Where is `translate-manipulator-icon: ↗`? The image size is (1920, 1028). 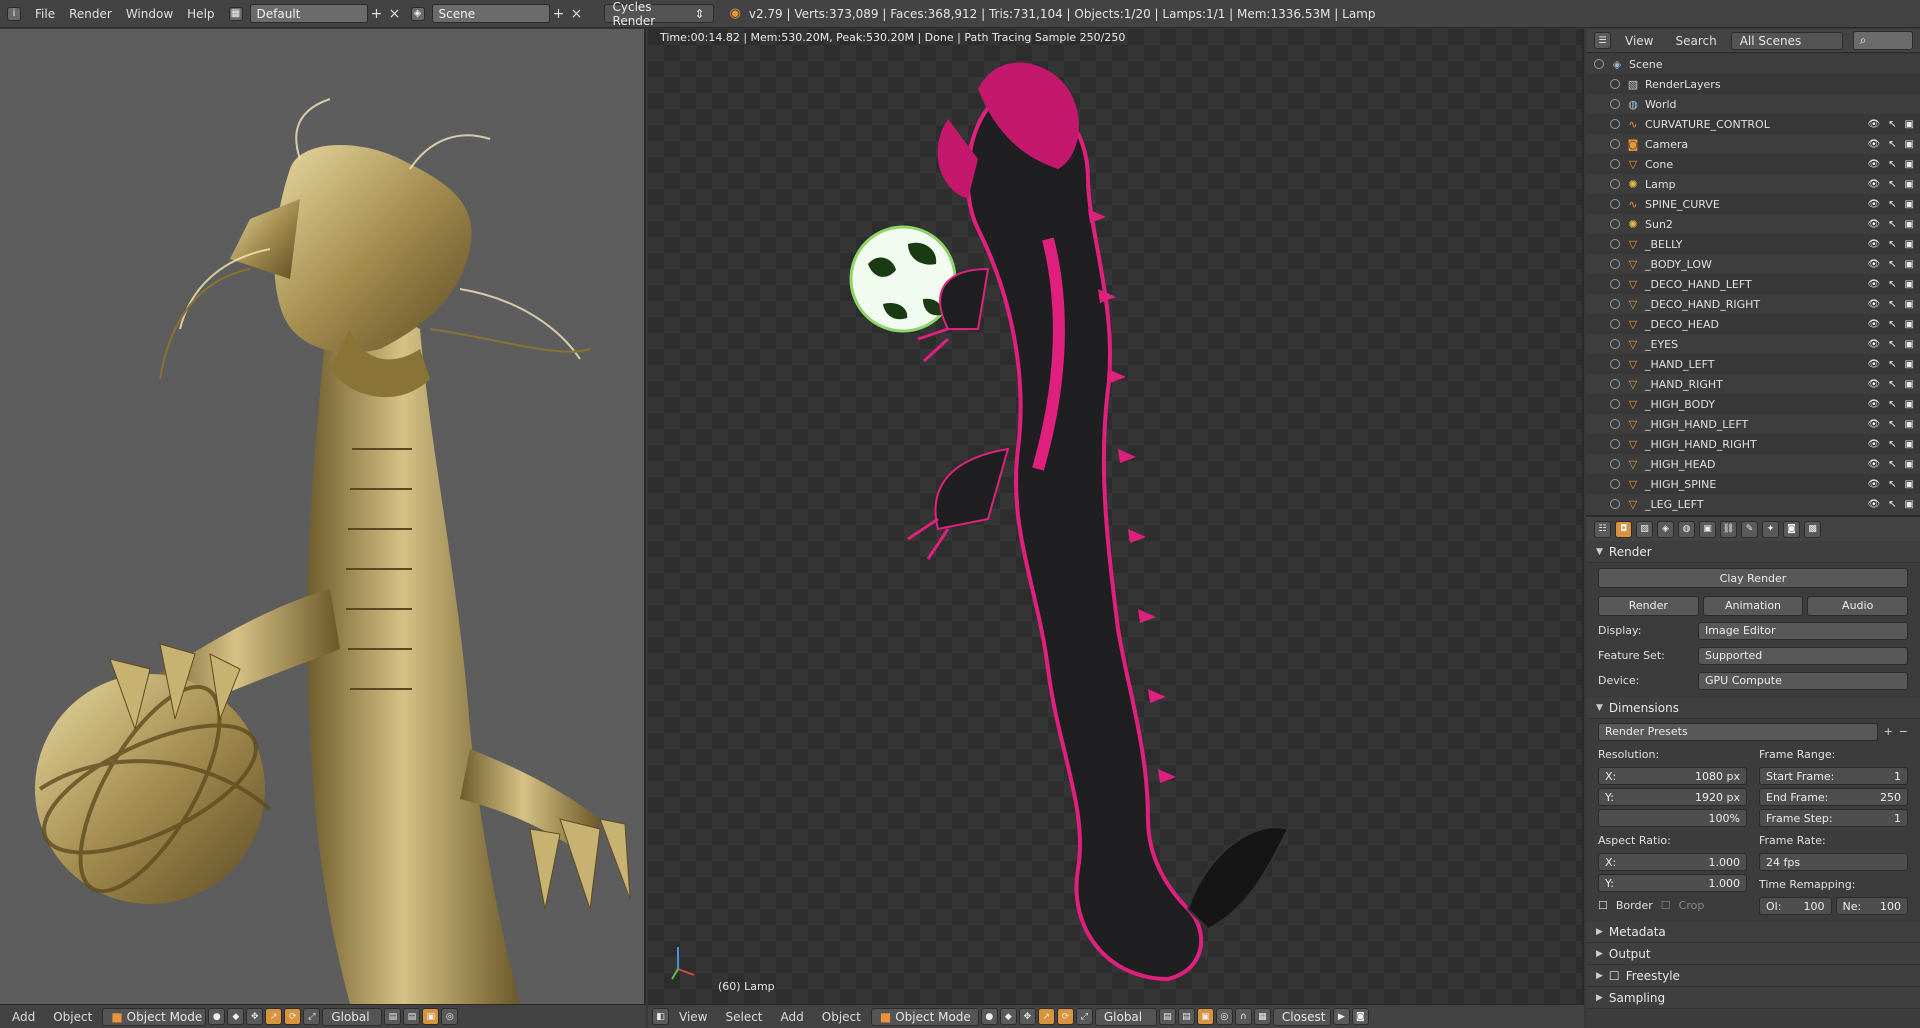
translate-manipulator-icon: ↗ is located at coordinates (274, 1016).